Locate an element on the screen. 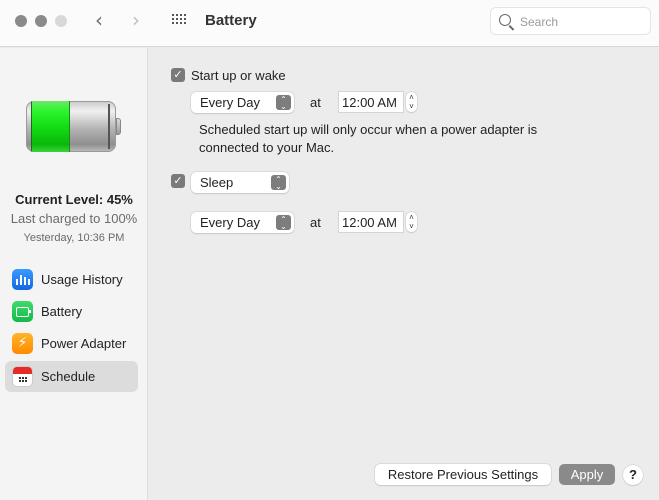 This screenshot has width=659, height=500. startup-label: Start up or wake is located at coordinates (238, 75).